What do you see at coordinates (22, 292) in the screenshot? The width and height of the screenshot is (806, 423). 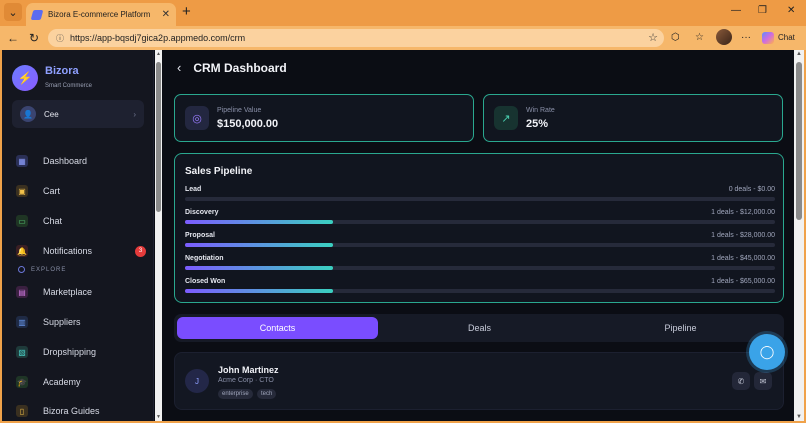 I see `marketplace-icon: ▤` at bounding box center [22, 292].